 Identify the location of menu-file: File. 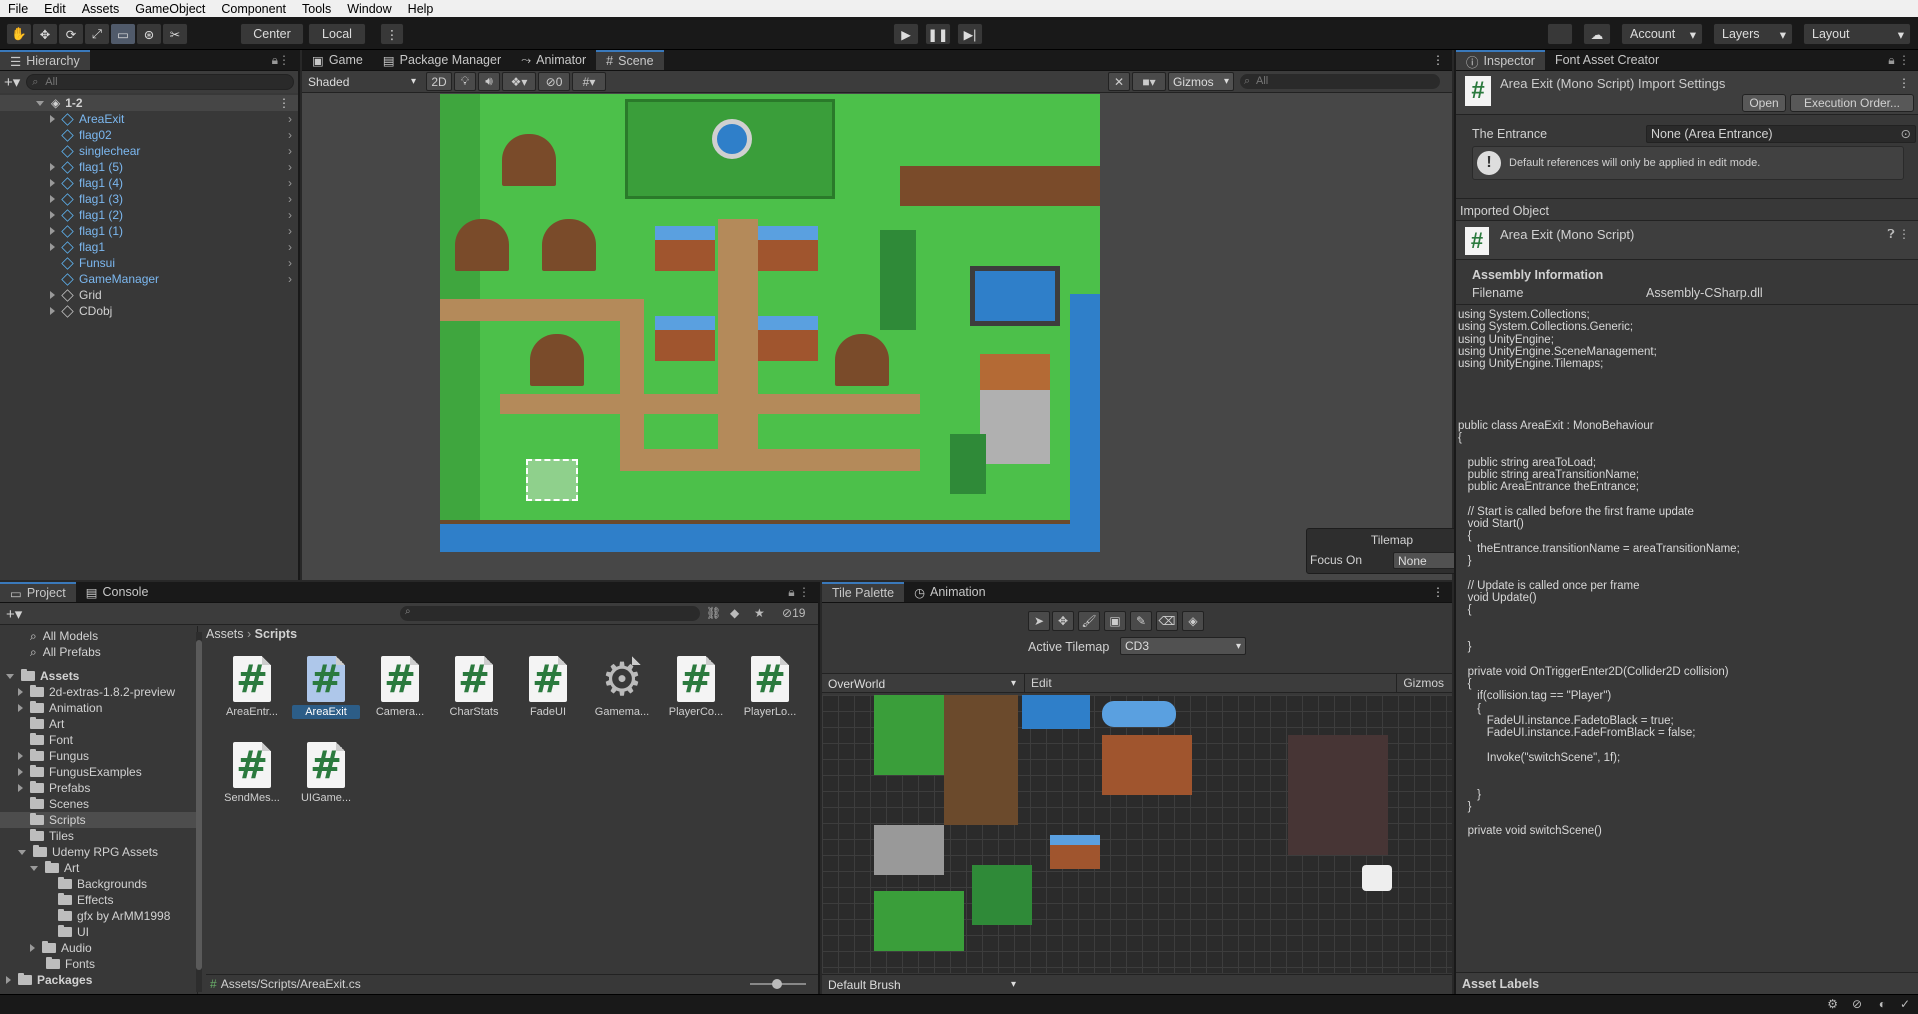
(18, 9).